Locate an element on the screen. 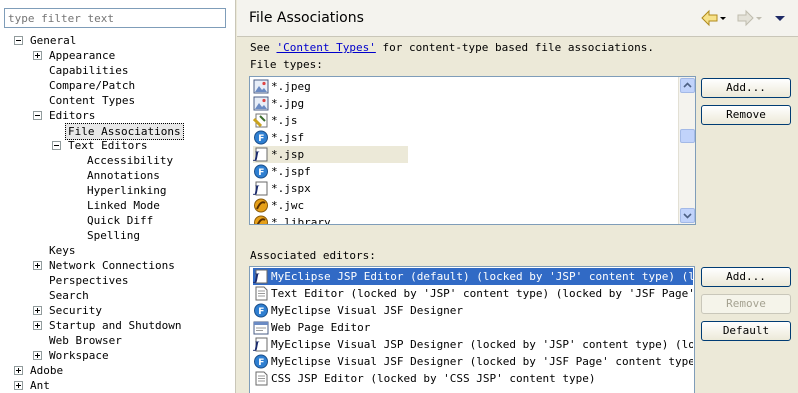 Image resolution: width=798 pixels, height=393 pixels. back-arrow-icon is located at coordinates (713, 18).